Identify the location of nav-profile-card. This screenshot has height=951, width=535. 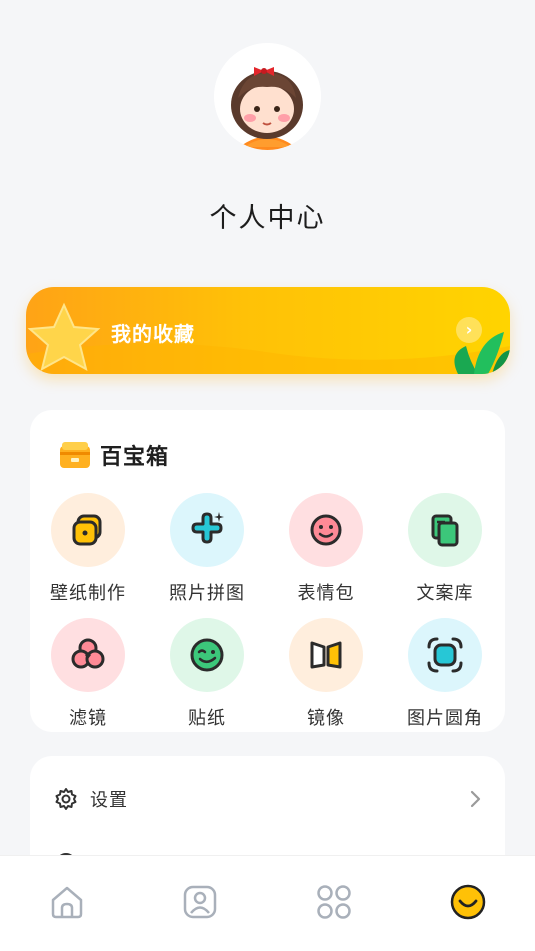
(200, 902).